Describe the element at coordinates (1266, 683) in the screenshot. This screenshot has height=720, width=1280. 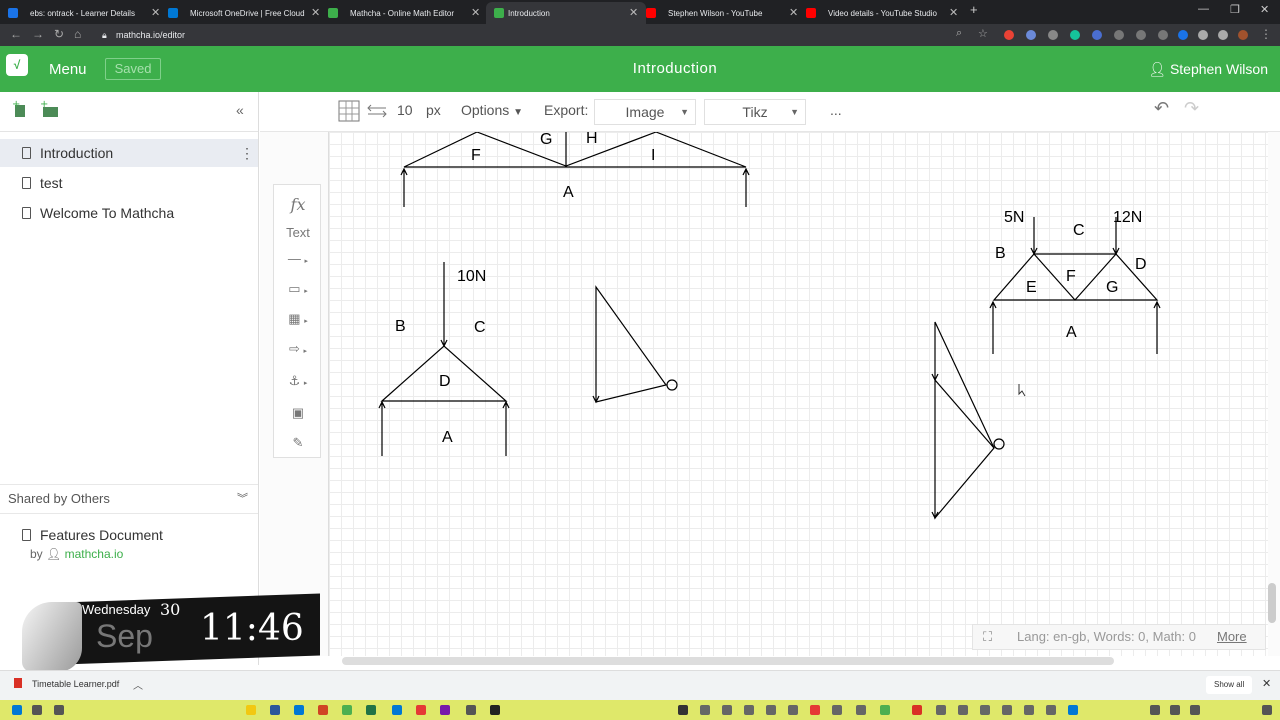
I see `close-download-bar-icon: ✕` at that location.